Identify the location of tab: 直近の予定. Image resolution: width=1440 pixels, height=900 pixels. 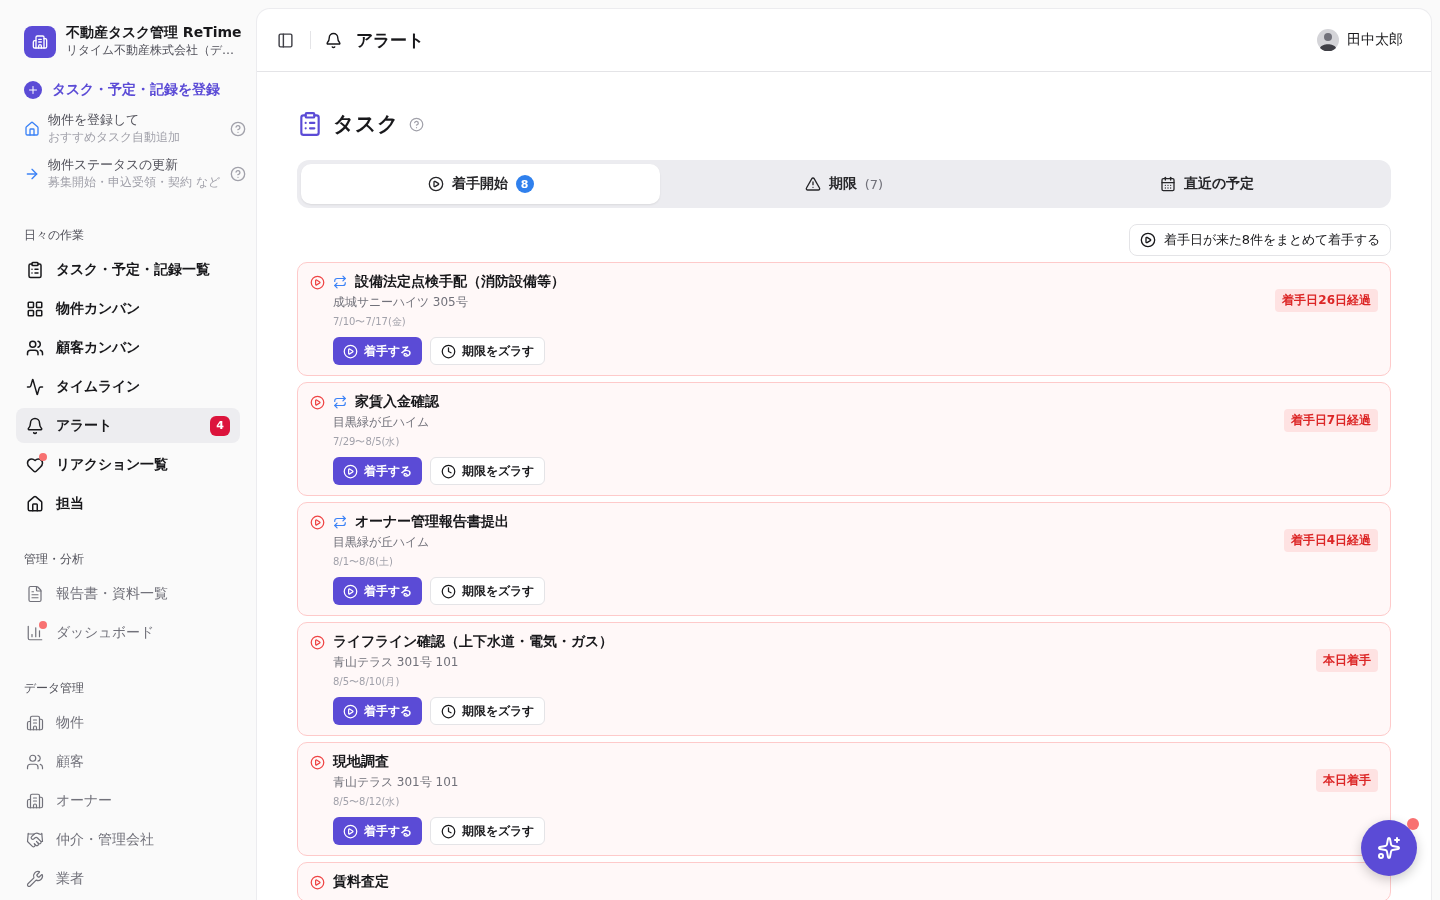
(1207, 184).